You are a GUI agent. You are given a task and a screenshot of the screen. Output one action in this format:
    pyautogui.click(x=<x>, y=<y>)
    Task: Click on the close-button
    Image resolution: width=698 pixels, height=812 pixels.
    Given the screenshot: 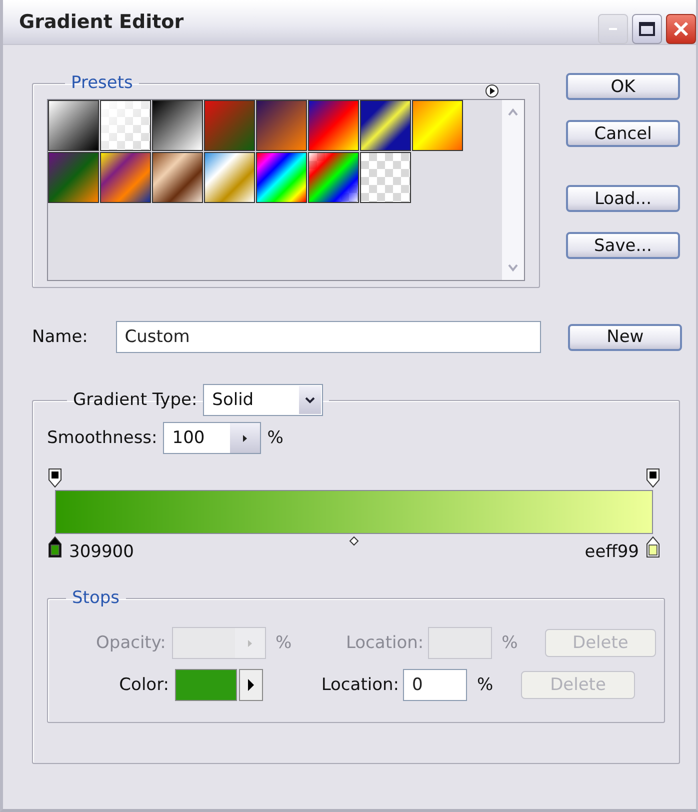 What is the action you would take?
    pyautogui.click(x=681, y=29)
    